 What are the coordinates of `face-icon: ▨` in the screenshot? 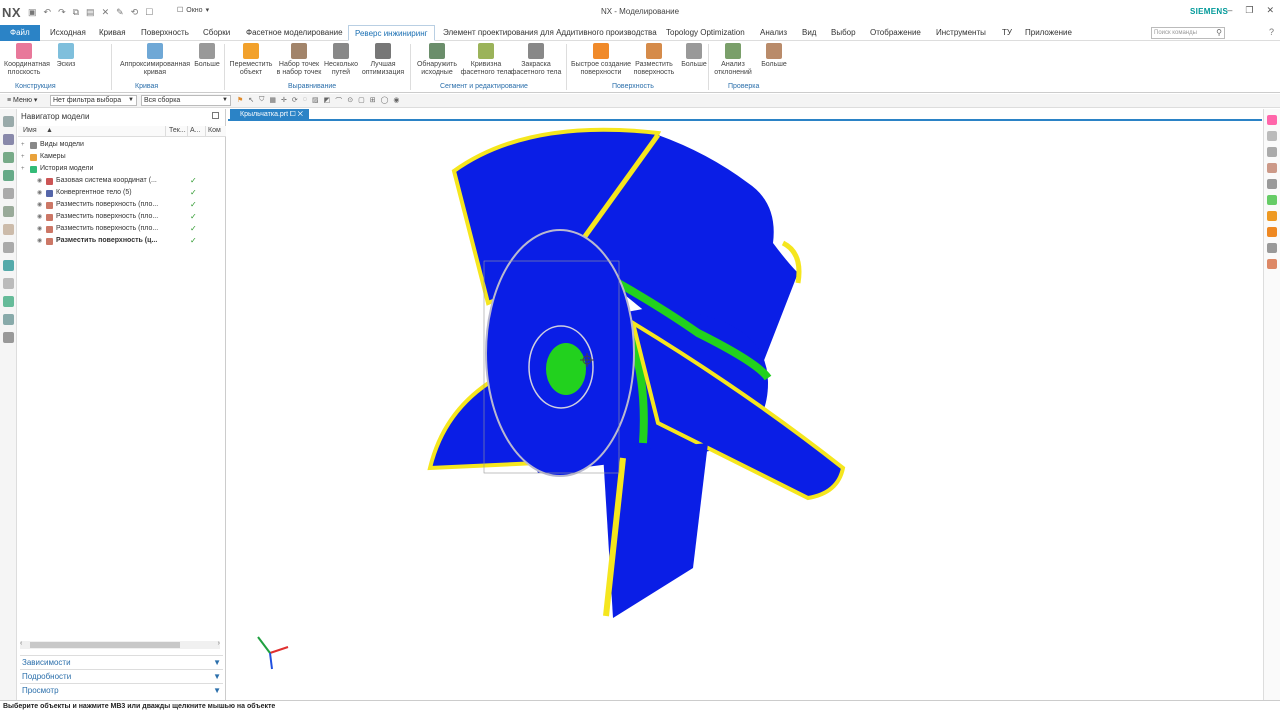 It's located at (315, 101).